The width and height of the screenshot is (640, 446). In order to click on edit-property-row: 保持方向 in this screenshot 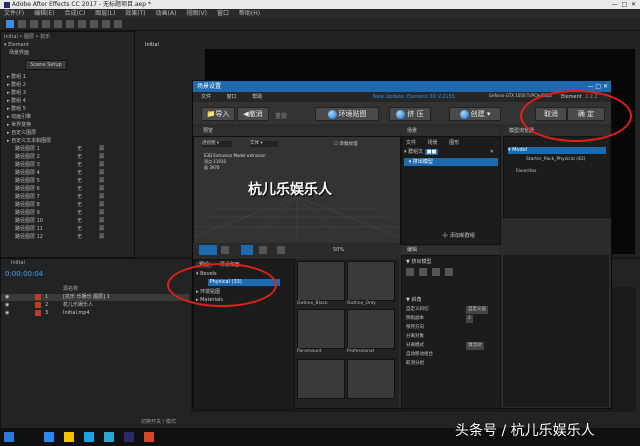, I will do `click(451, 328)`.